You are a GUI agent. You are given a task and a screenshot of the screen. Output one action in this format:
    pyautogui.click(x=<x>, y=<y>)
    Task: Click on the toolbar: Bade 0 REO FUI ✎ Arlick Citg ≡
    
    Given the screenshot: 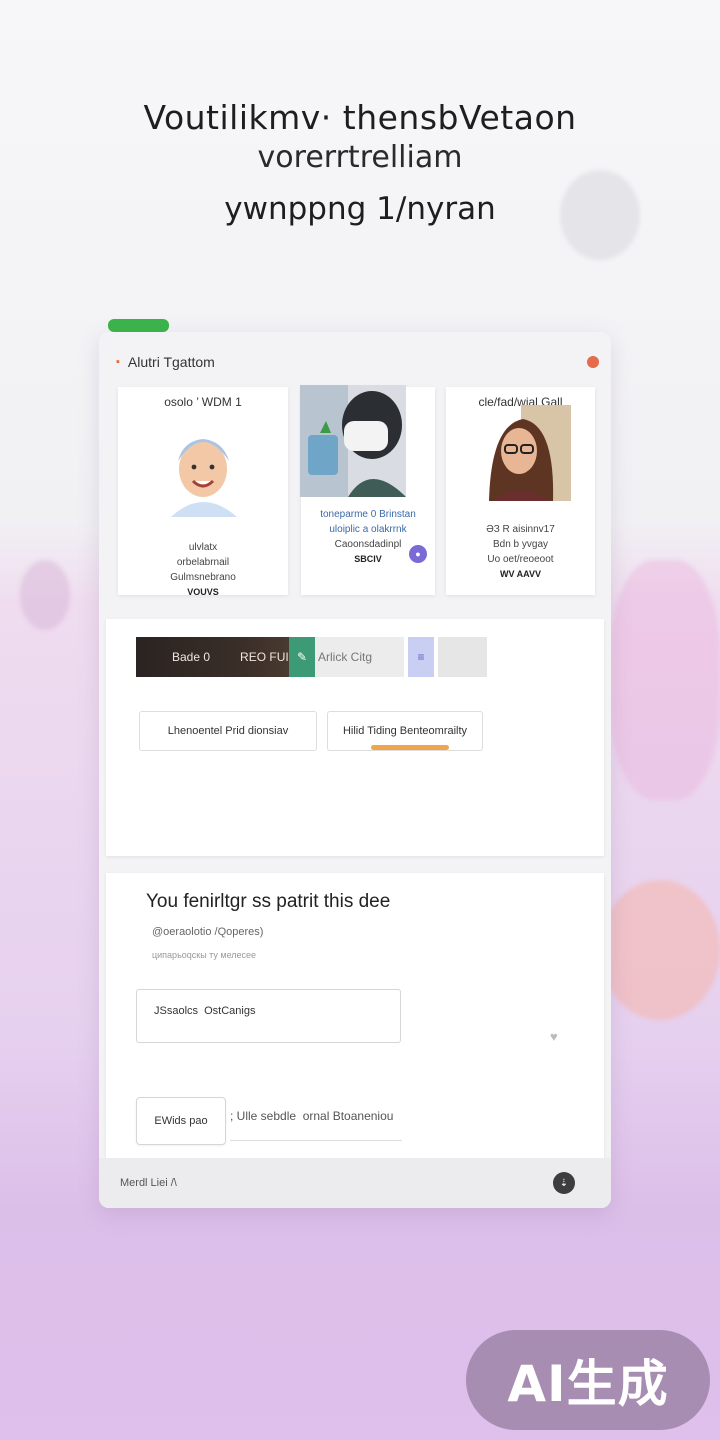 What is the action you would take?
    pyautogui.click(x=311, y=657)
    